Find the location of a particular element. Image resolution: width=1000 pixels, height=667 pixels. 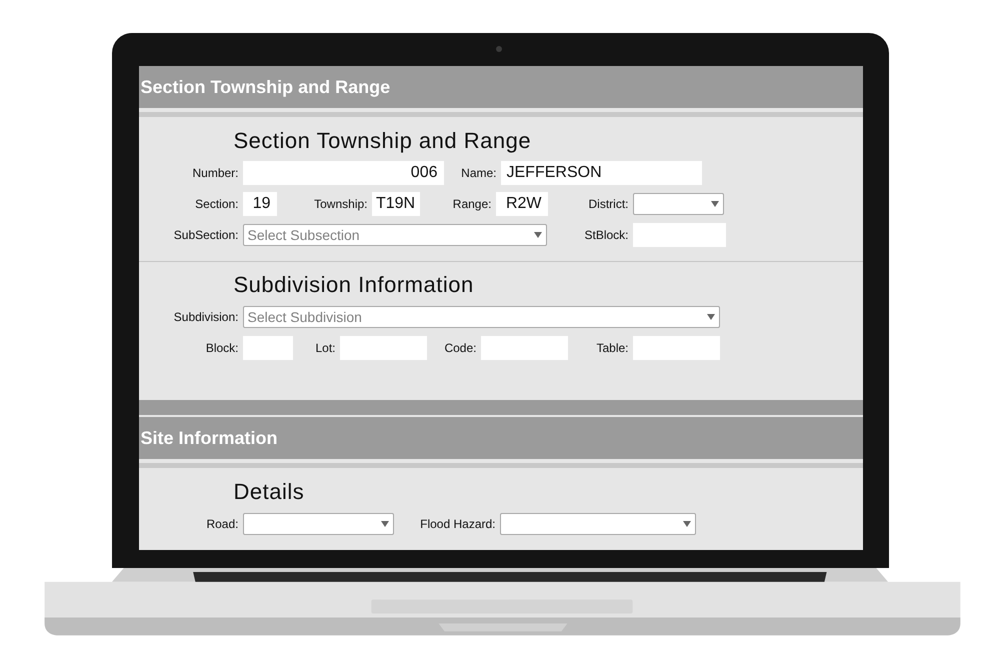

dropdown-field: Select Subdivision is located at coordinates (481, 317).